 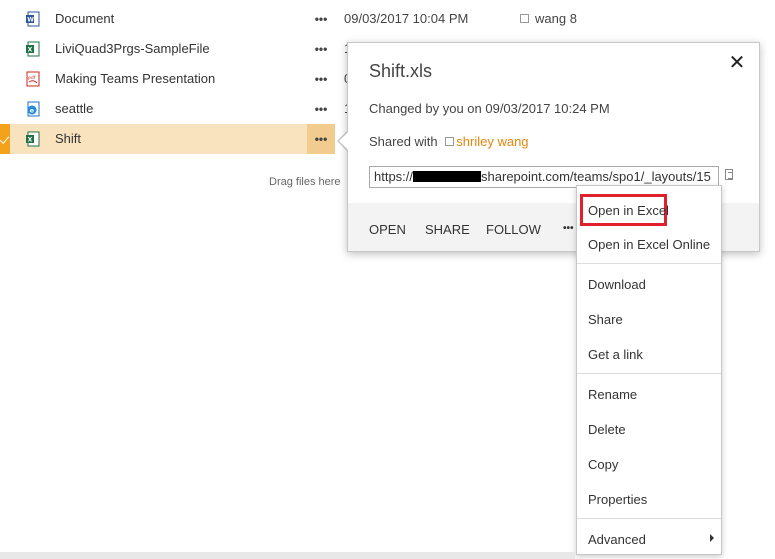 What do you see at coordinates (401, 71) in the screenshot?
I see `callout-title: Shift.xls` at bounding box center [401, 71].